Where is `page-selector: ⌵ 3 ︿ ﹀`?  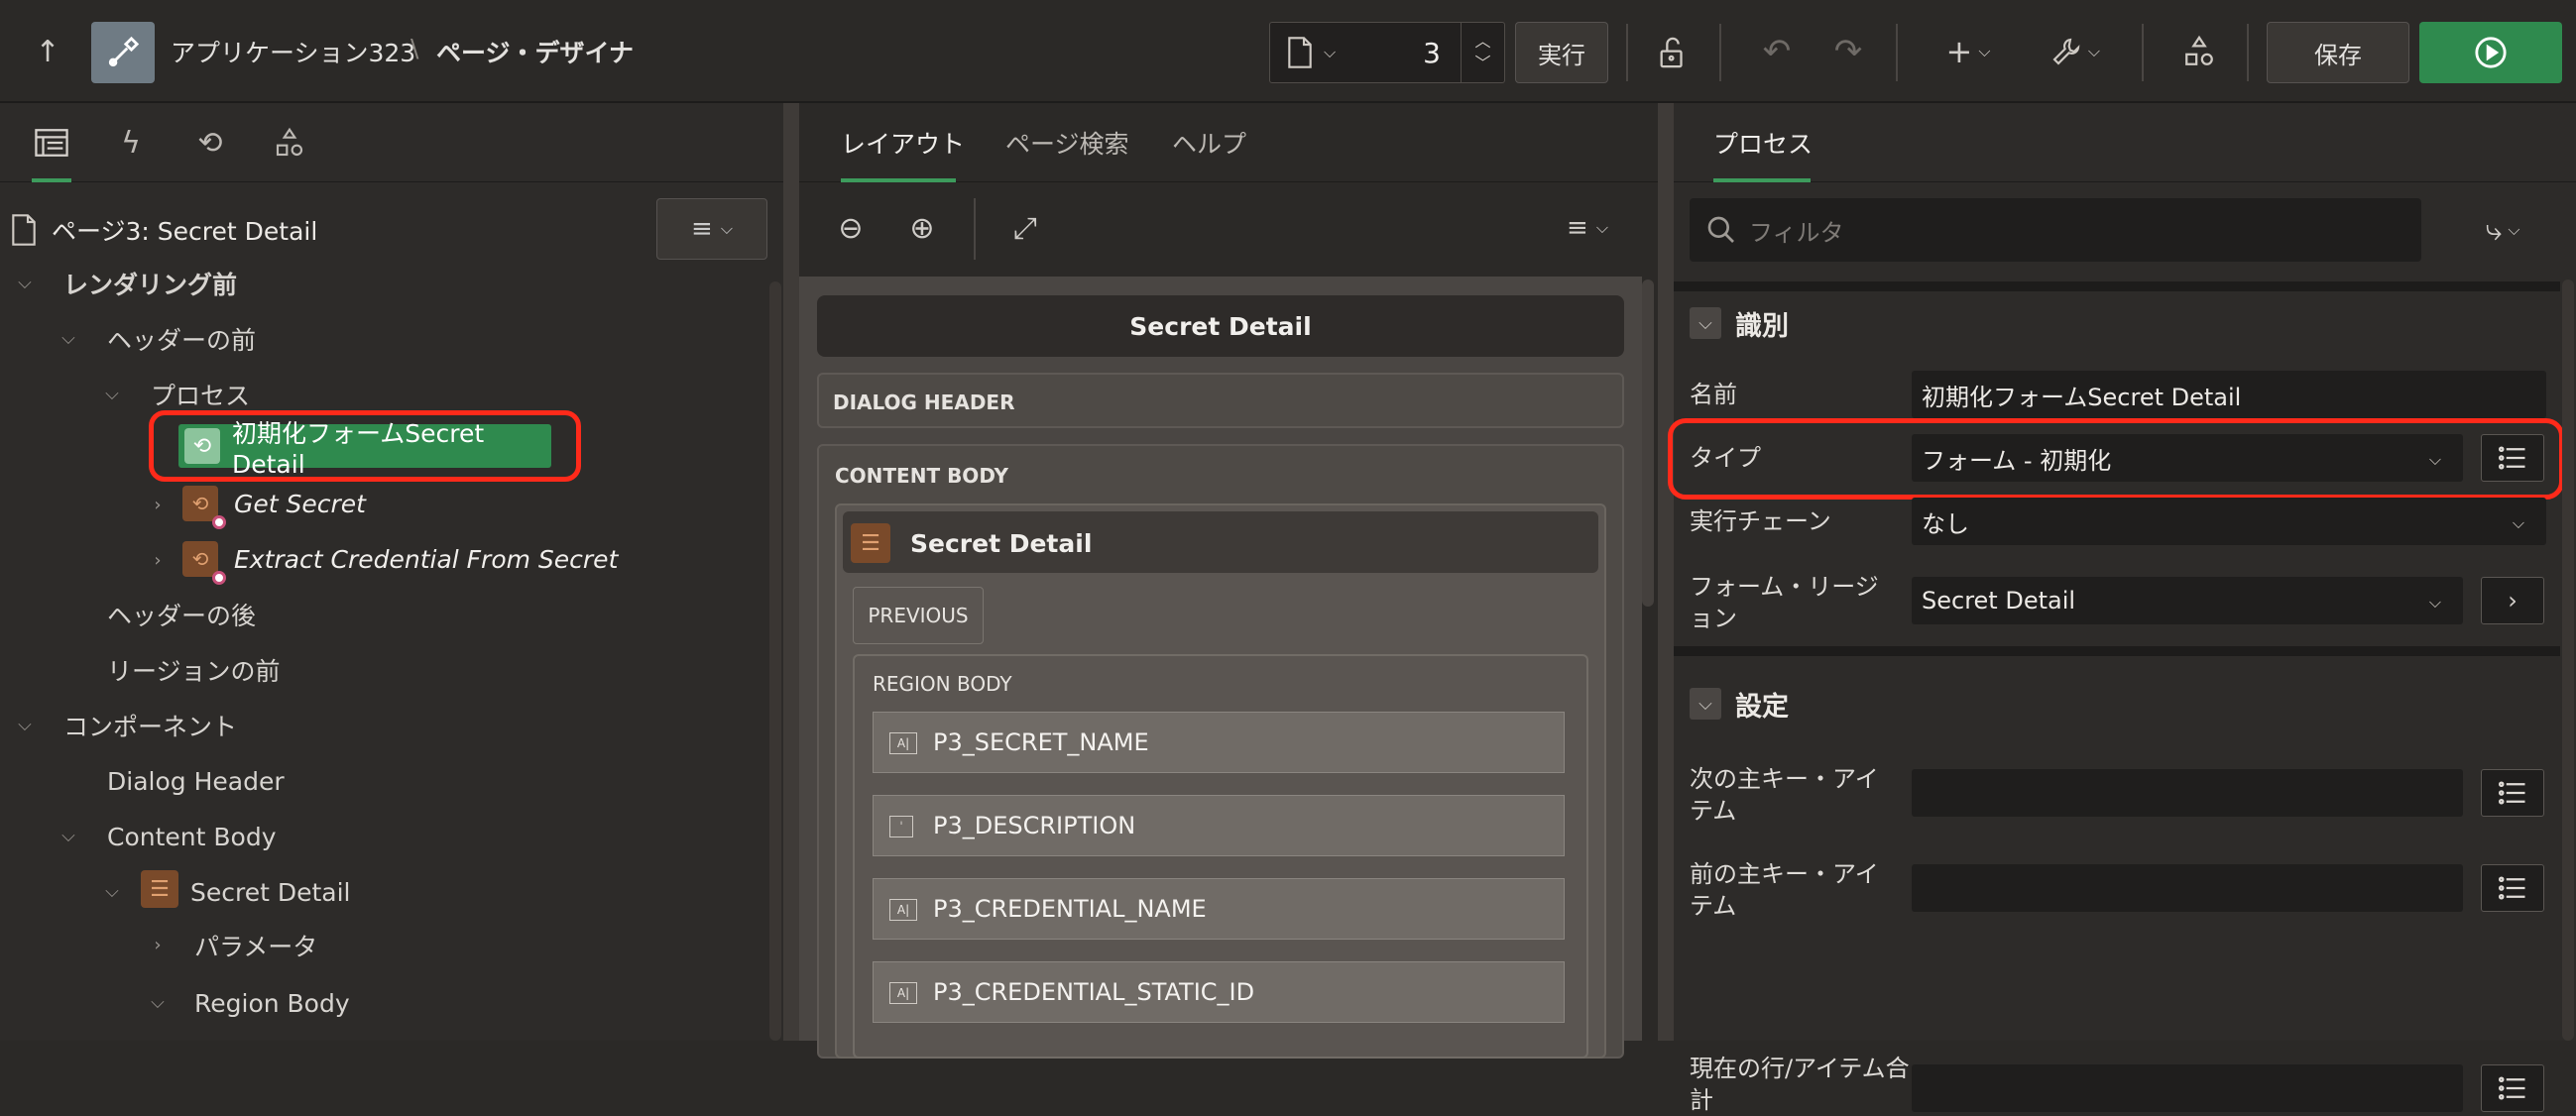
page-selector: ⌵ 3 ︿ ﹀ is located at coordinates (1387, 52).